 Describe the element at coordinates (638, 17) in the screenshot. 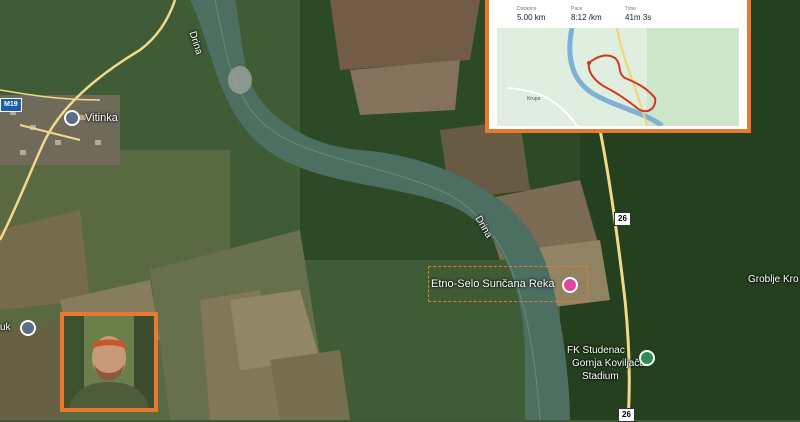

I see `stat-time-value: 41m 3s` at that location.